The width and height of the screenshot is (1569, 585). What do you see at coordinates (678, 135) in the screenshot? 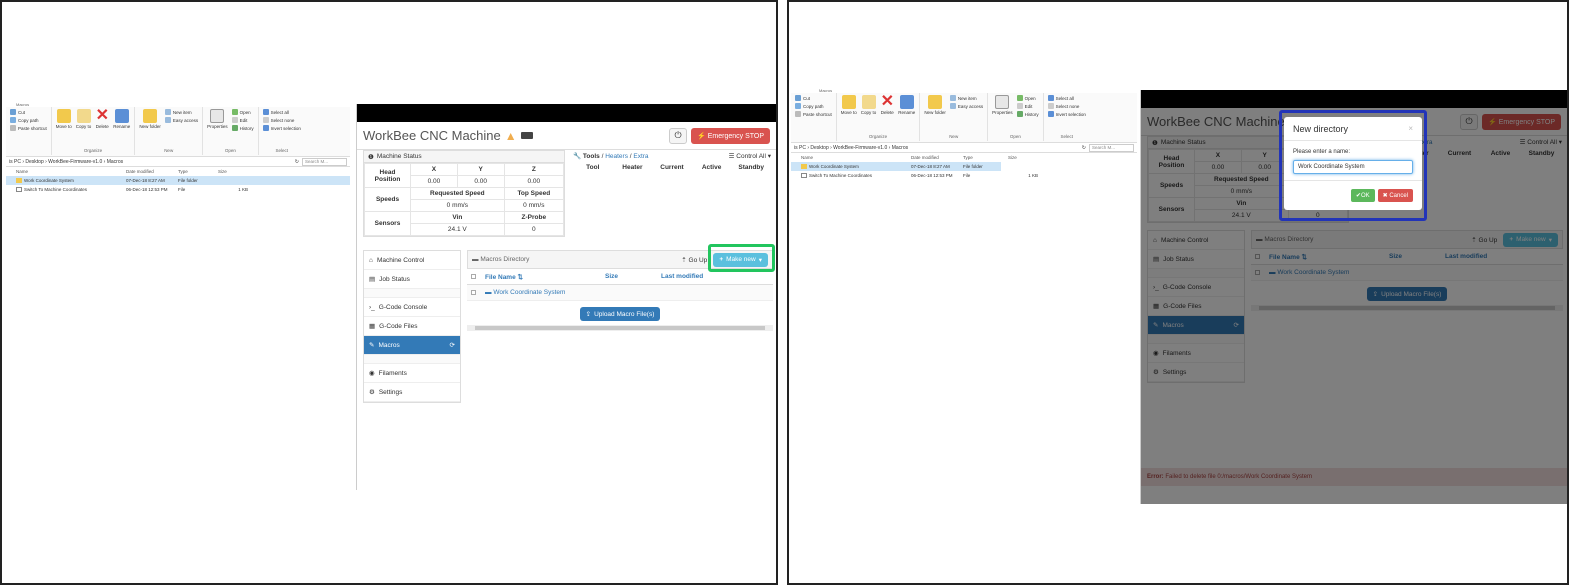
I see `power-icon: ⏻` at bounding box center [678, 135].